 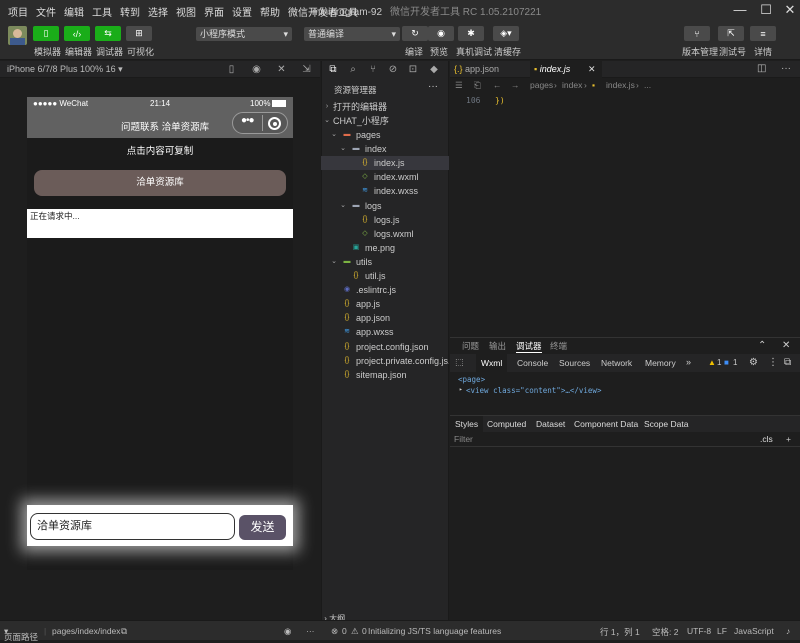 What do you see at coordinates (281, 69) in the screenshot?
I see `mute-icon: ✕` at bounding box center [281, 69].